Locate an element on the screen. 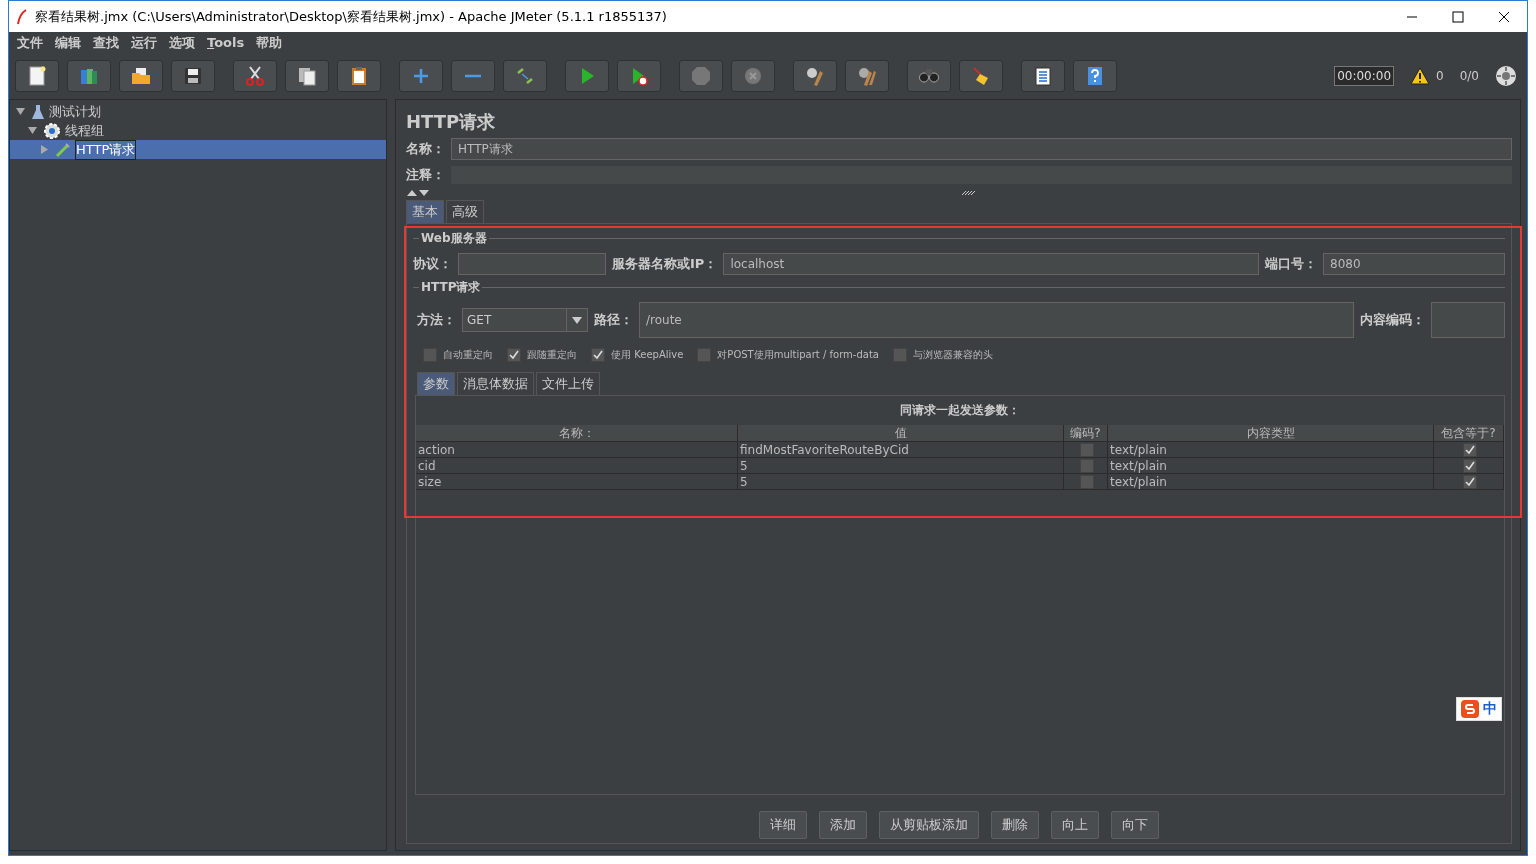  path-field: /route is located at coordinates (996, 320).